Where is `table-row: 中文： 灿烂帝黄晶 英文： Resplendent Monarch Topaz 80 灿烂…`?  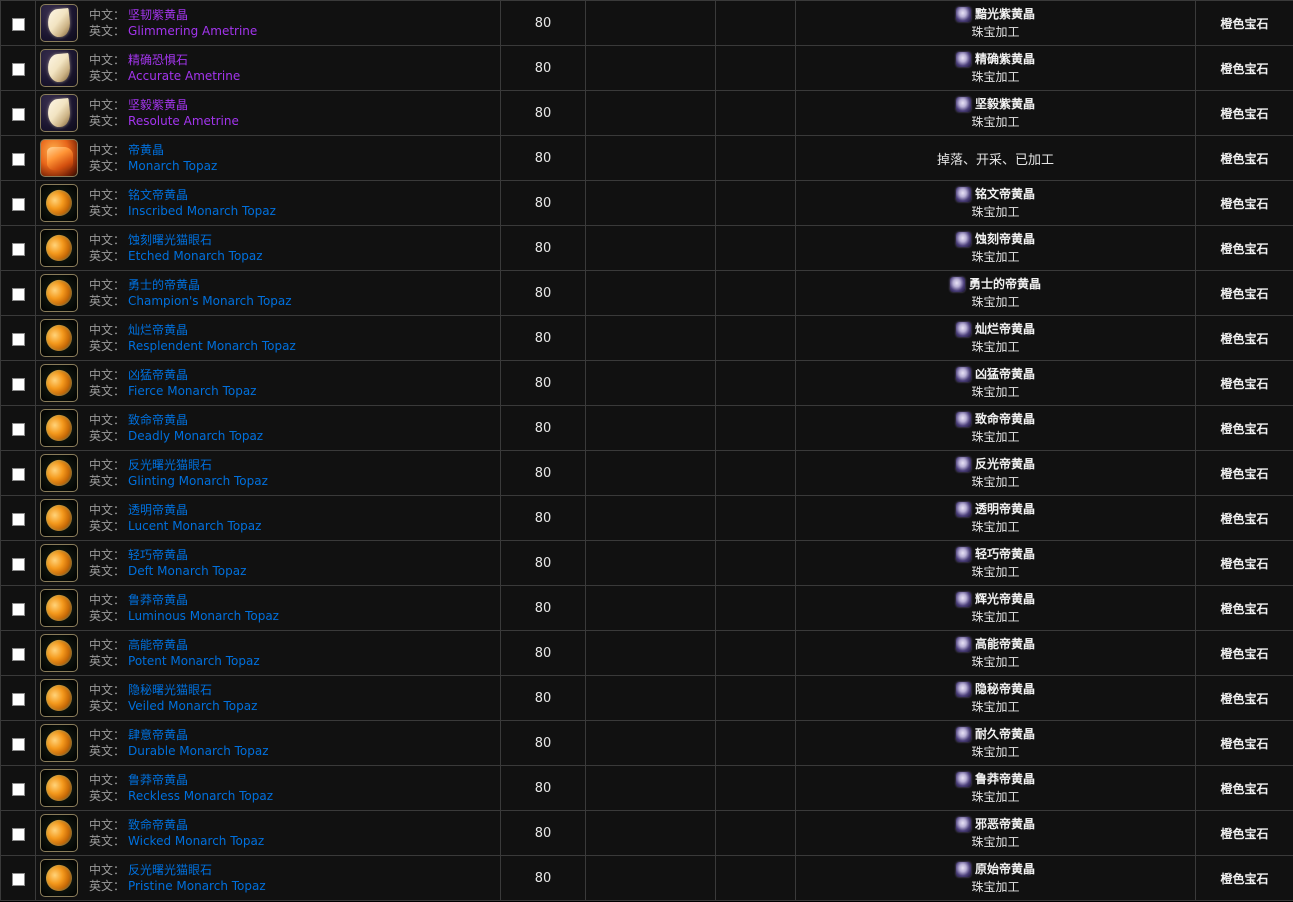
table-row: 中文： 灿烂帝黄晶 英文： Resplendent Monarch Topaz 80 灿烂… is located at coordinates (646, 338).